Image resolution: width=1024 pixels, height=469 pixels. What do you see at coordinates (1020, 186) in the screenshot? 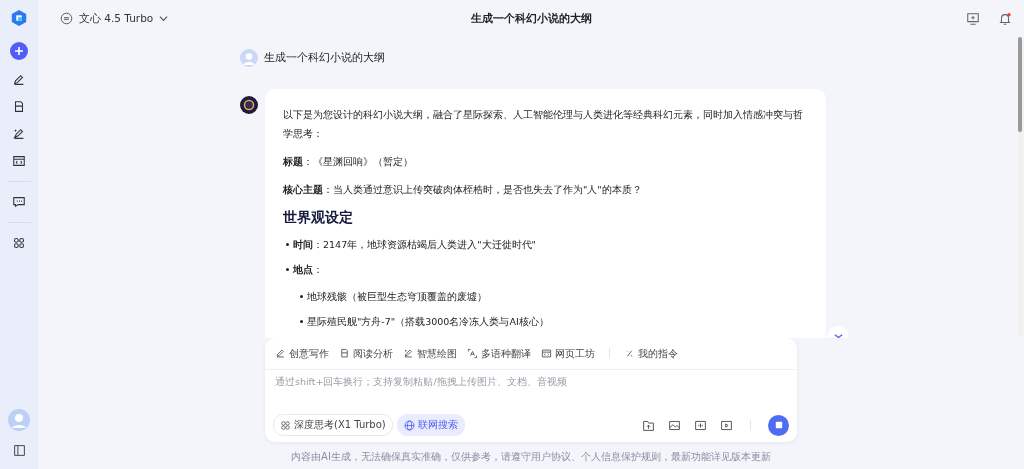
I see `scrollbar` at bounding box center [1020, 186].